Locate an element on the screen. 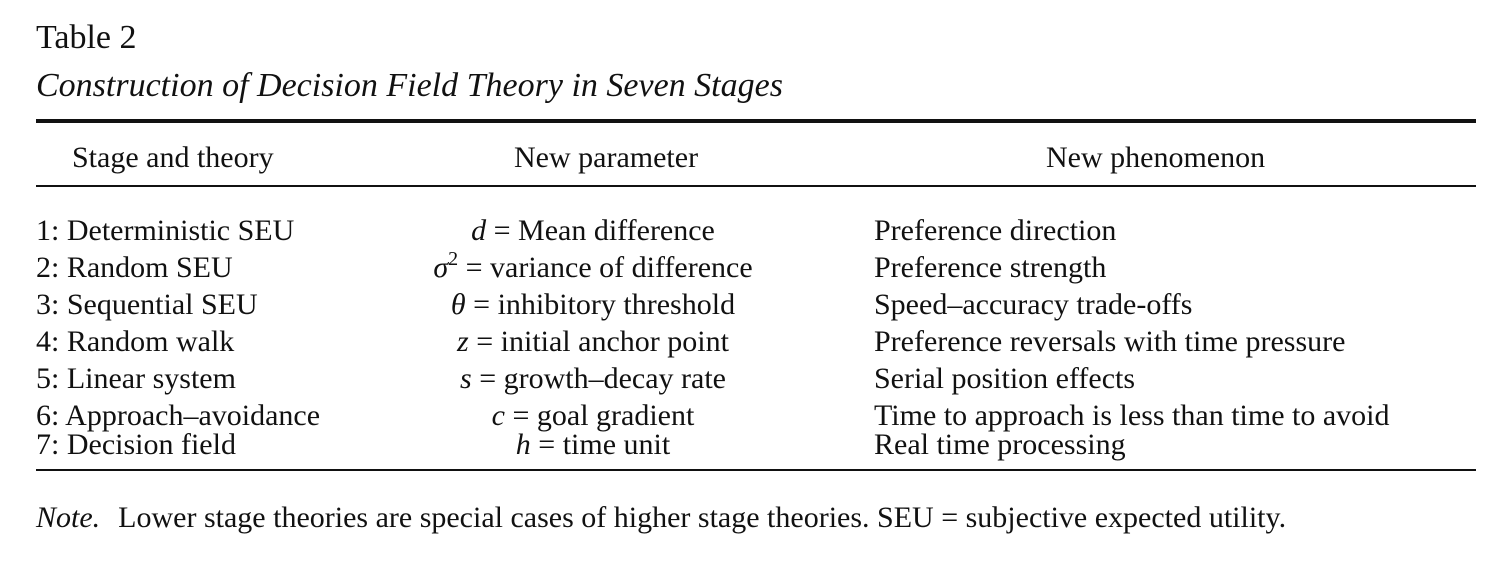 The width and height of the screenshot is (1512, 564). header-stage: Stage and theory is located at coordinates (173, 157).